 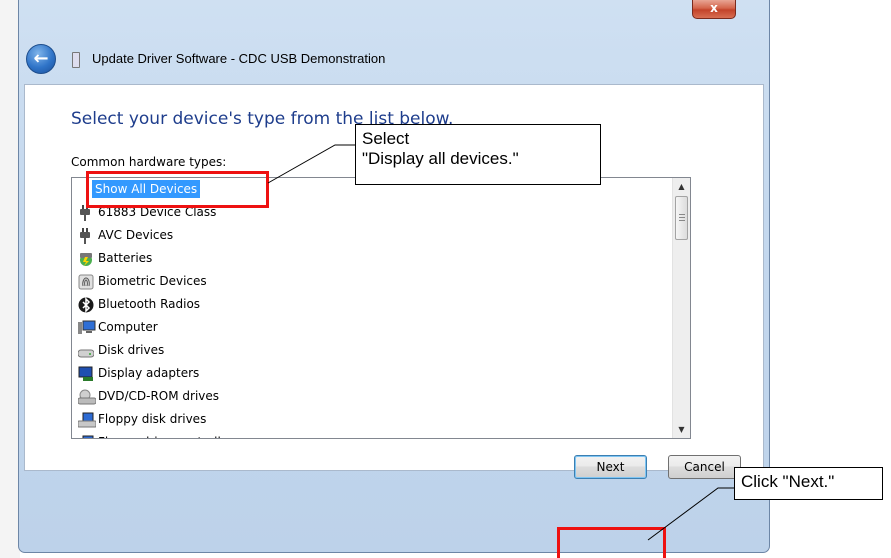 What do you see at coordinates (128, 327) in the screenshot?
I see `list-item-label: Computer` at bounding box center [128, 327].